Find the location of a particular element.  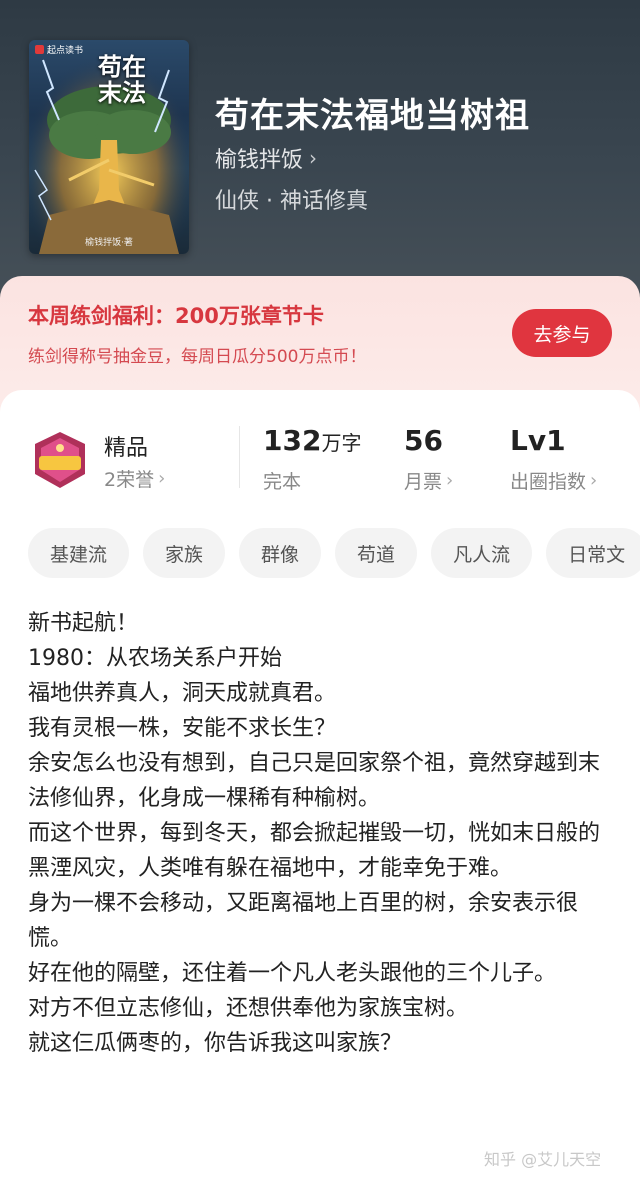

completion-status: 完本 is located at coordinates (282, 482).